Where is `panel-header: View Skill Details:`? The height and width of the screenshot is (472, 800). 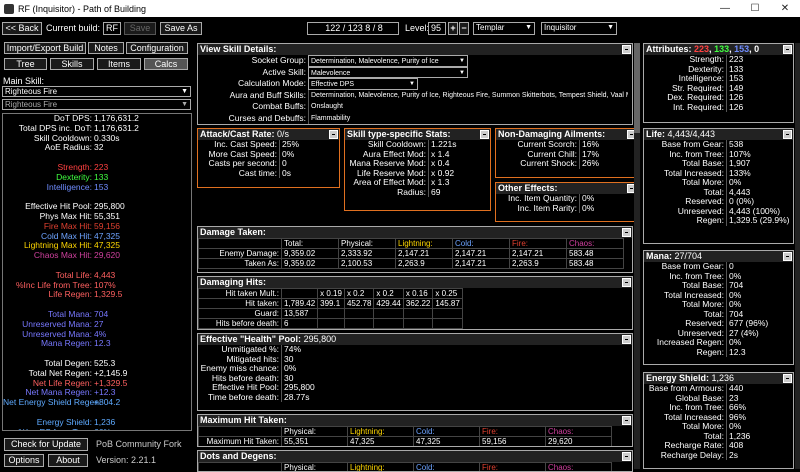
panel-header: View Skill Details: is located at coordinates (415, 49).